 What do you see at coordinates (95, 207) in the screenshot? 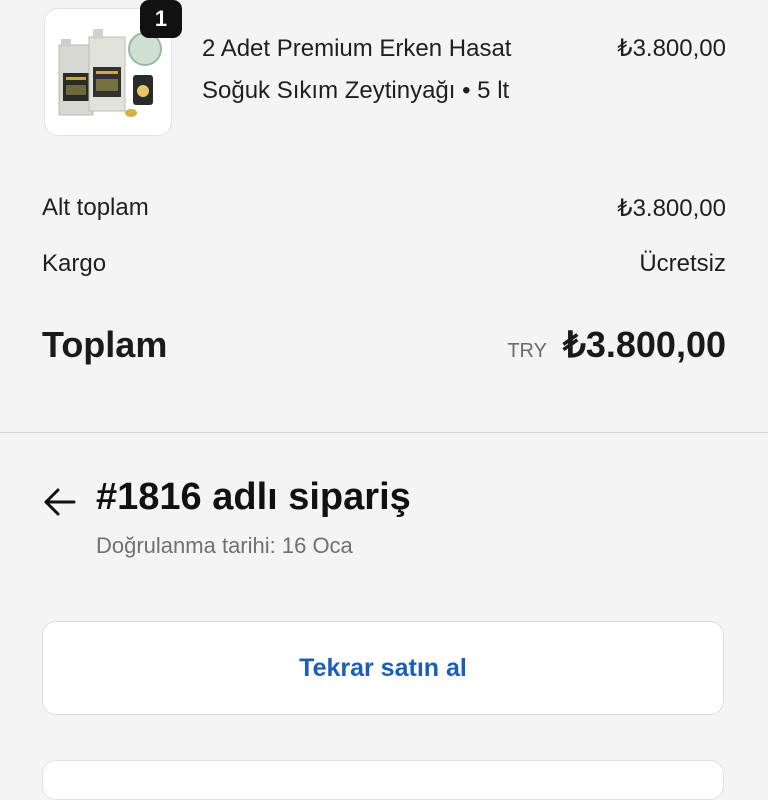
I see `subtotal-label: Alt toplam` at bounding box center [95, 207].